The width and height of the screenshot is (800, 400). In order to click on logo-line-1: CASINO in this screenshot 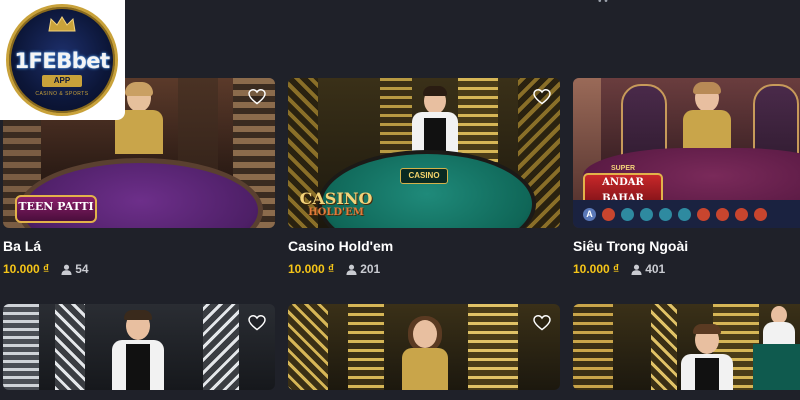, I will do `click(336, 198)`.